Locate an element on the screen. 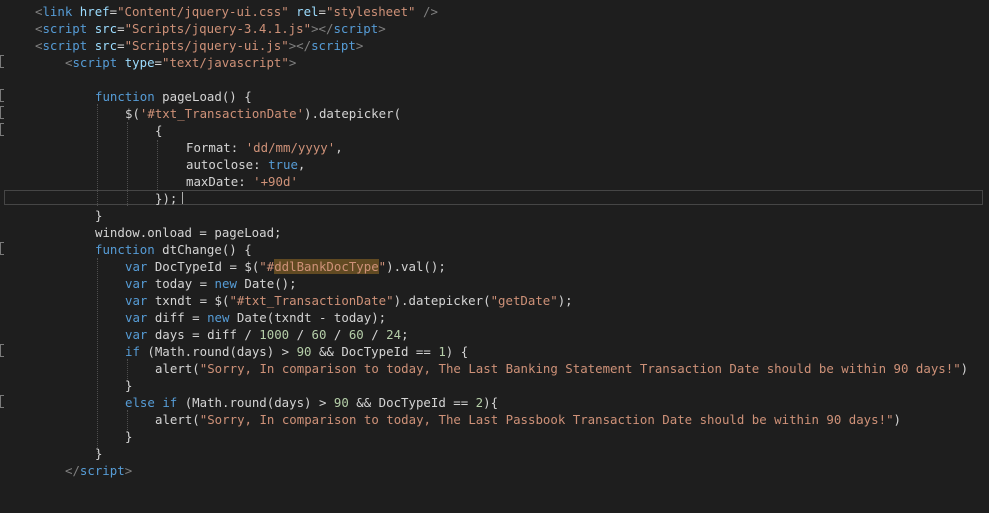 The height and width of the screenshot is (513, 989). code-line: maxDate: '+90d' is located at coordinates (149, 181).